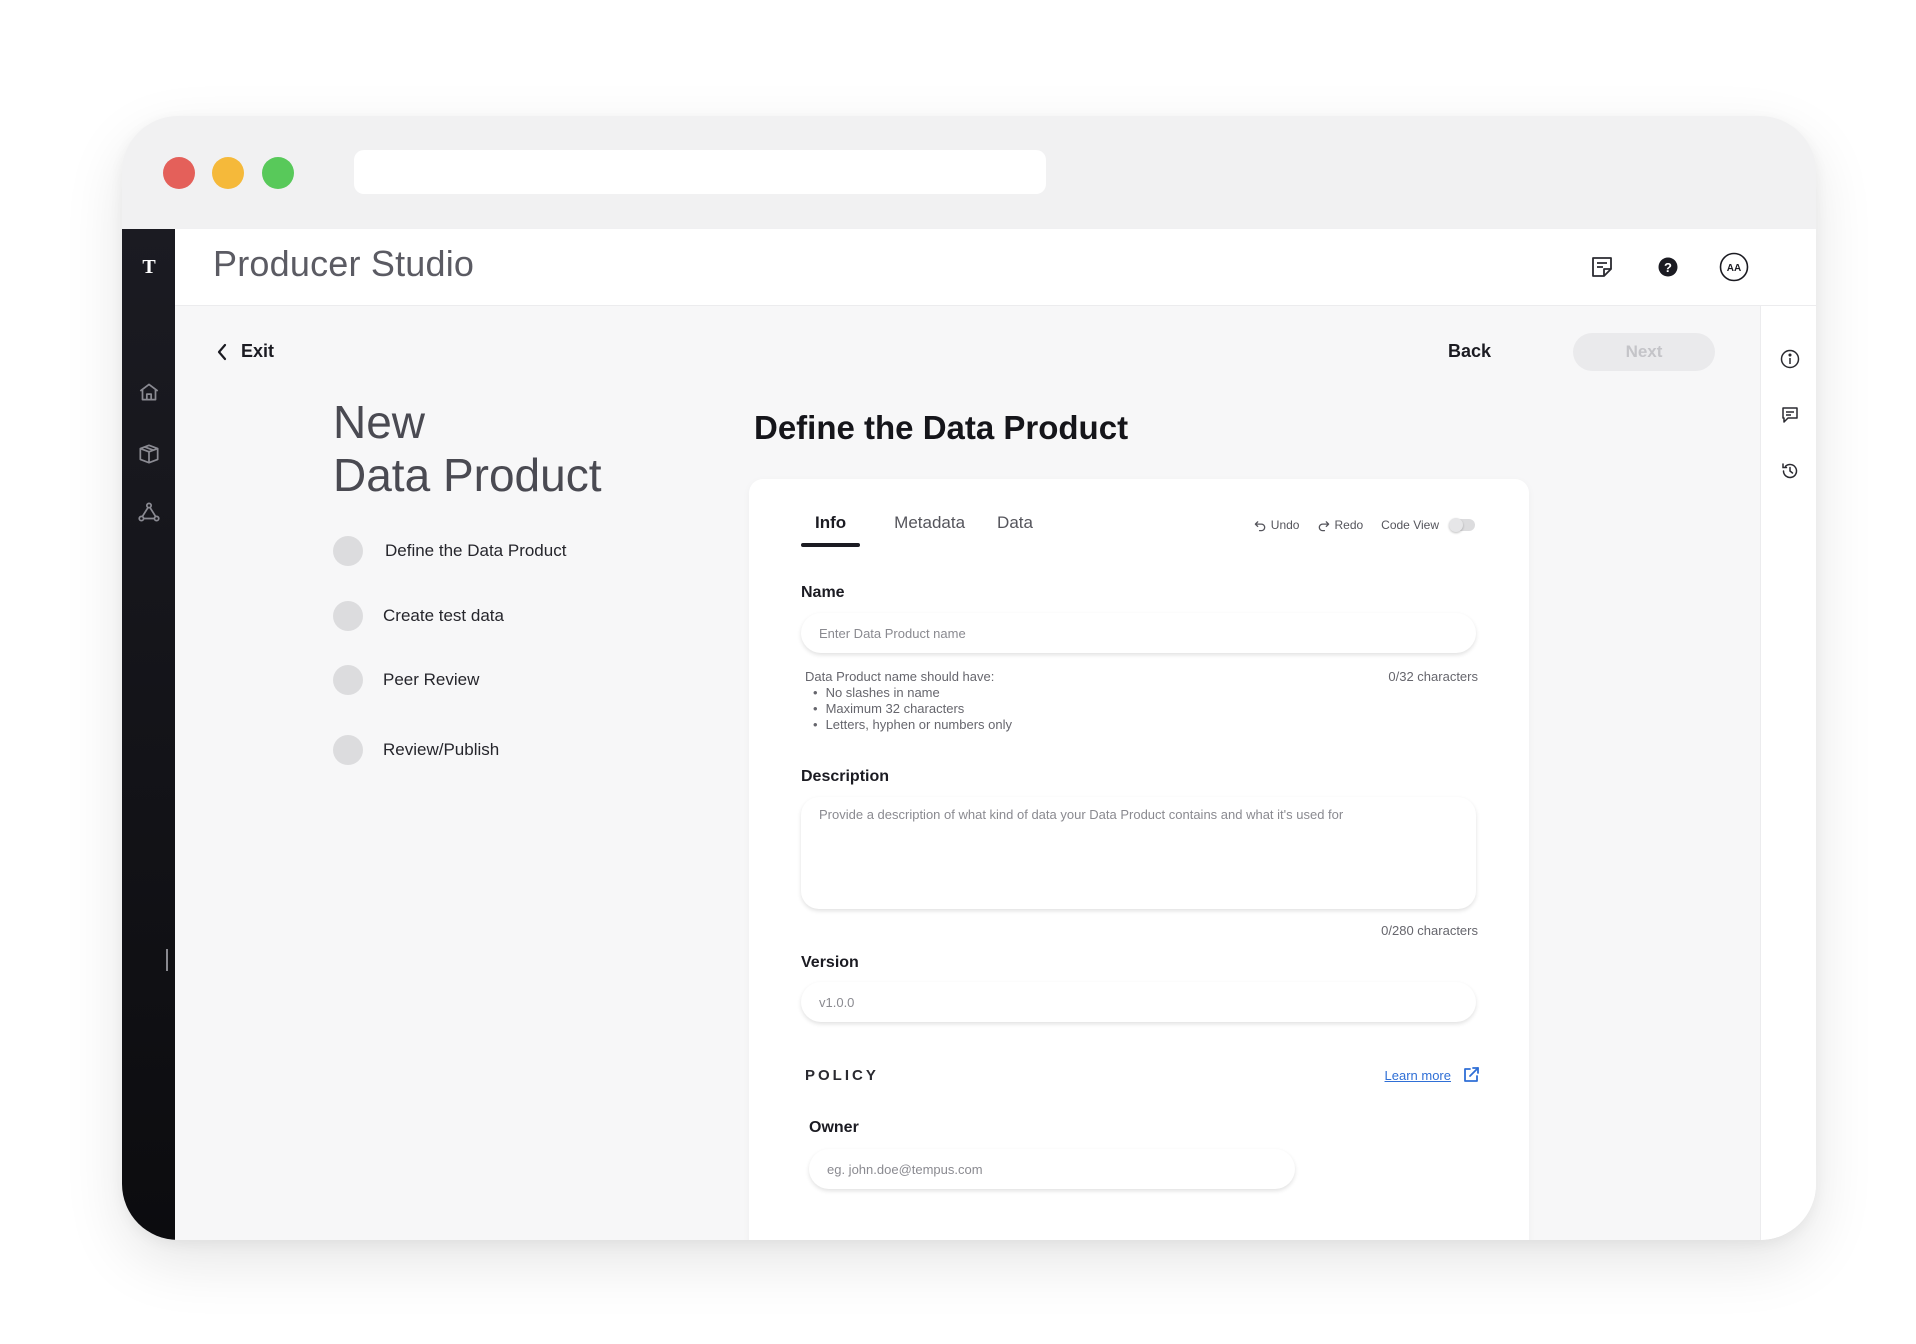 Image resolution: width=1916 pixels, height=1344 pixels. Describe the element at coordinates (845, 776) in the screenshot. I see `description-label: Description` at that location.